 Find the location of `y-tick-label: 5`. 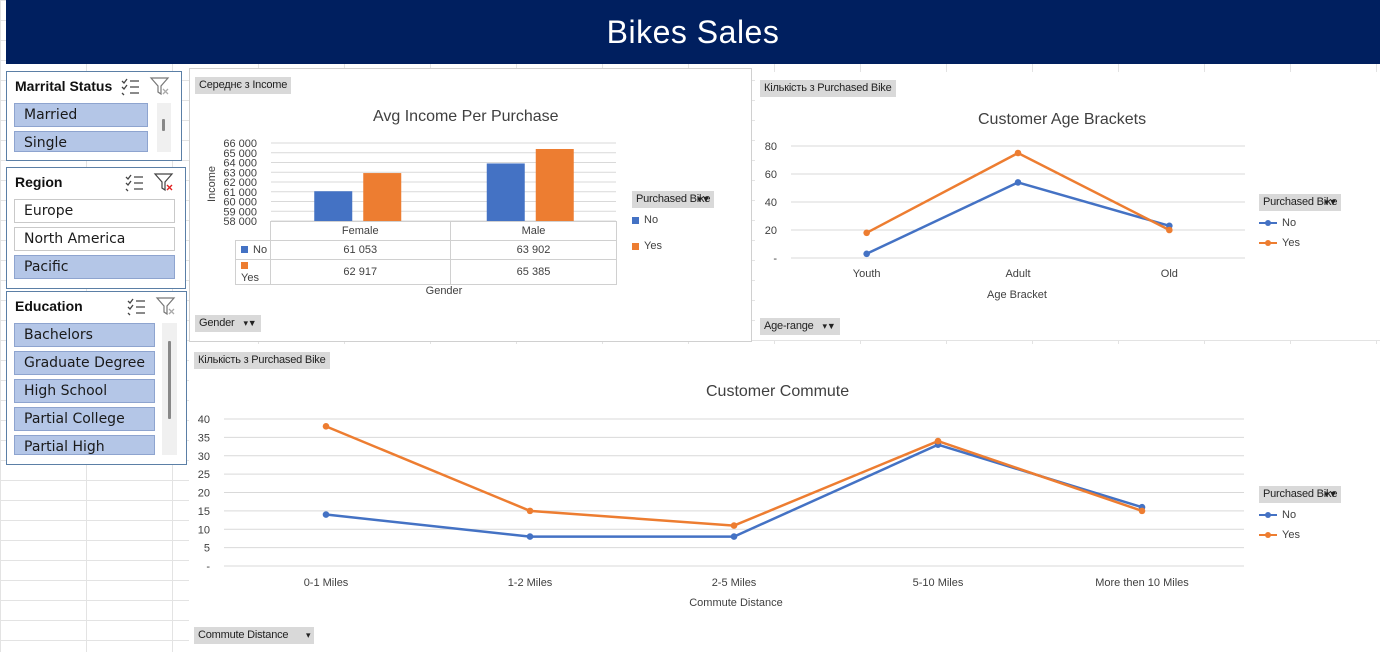

y-tick-label: 5 is located at coordinates (207, 549).